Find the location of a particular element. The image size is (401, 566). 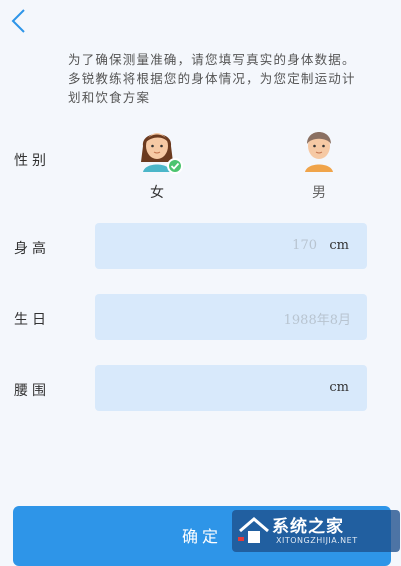

waist-unit: cm is located at coordinates (339, 387).